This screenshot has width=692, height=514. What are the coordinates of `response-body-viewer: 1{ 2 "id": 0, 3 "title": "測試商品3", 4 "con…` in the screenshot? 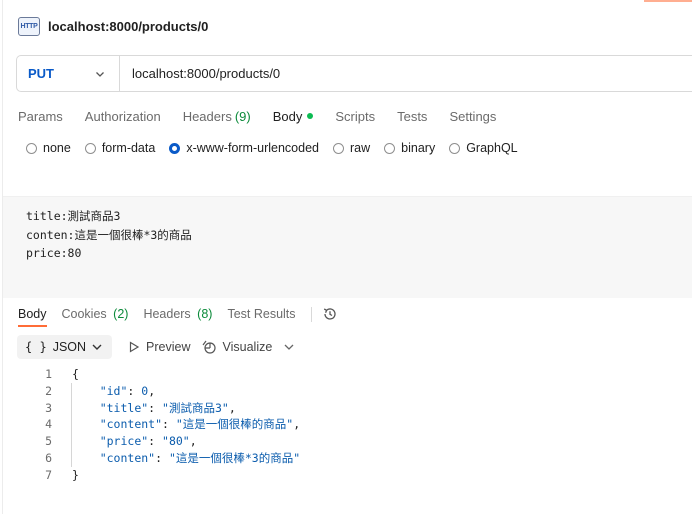 It's located at (159, 425).